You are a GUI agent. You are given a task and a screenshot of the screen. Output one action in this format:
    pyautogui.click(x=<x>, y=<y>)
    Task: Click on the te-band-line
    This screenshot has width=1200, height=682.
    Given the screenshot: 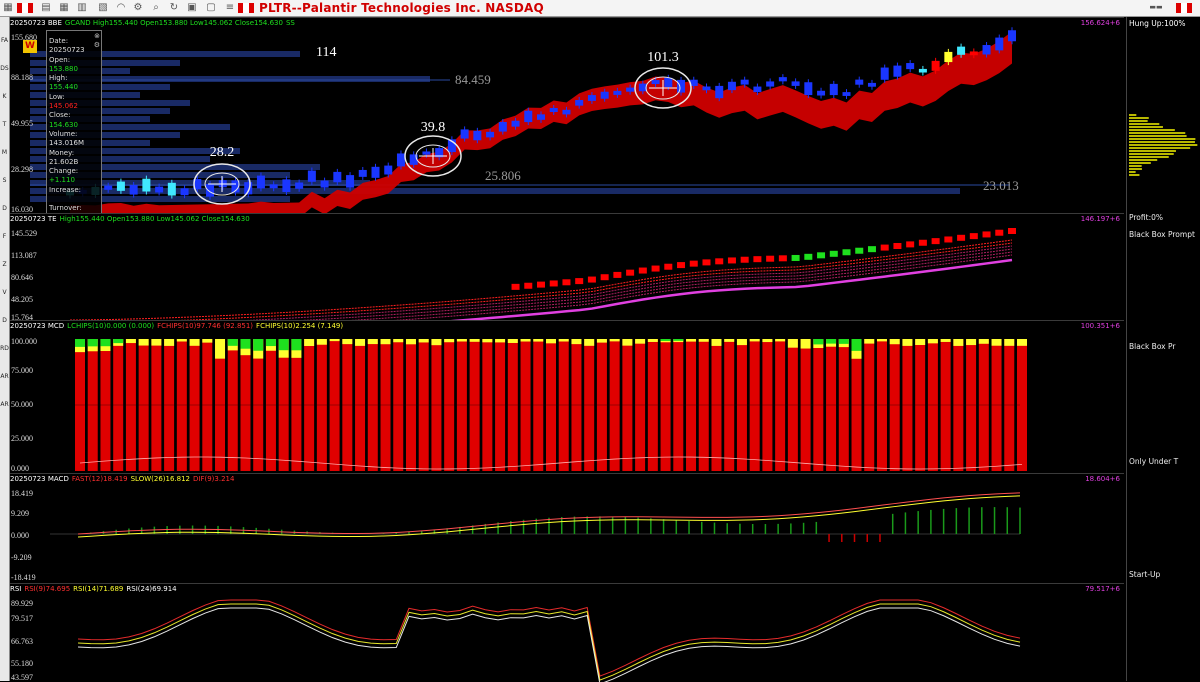 What is the action you would take?
    pyautogui.click(x=696, y=287)
    